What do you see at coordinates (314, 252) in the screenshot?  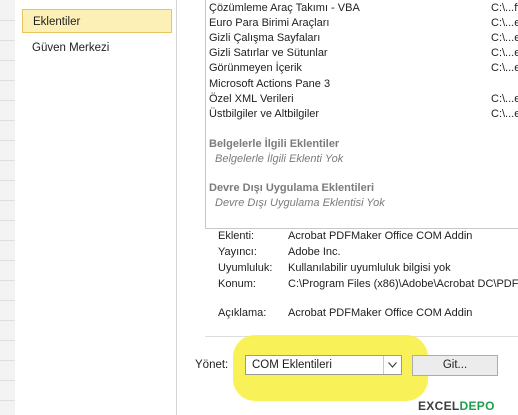 I see `detail-value: Adobe Inc.` at bounding box center [314, 252].